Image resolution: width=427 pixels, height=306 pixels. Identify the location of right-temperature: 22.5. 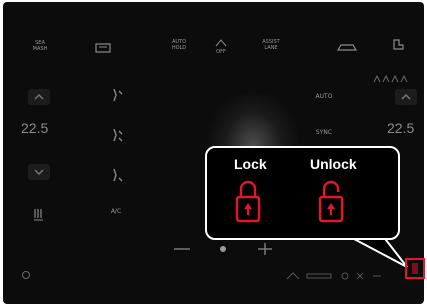
(401, 128).